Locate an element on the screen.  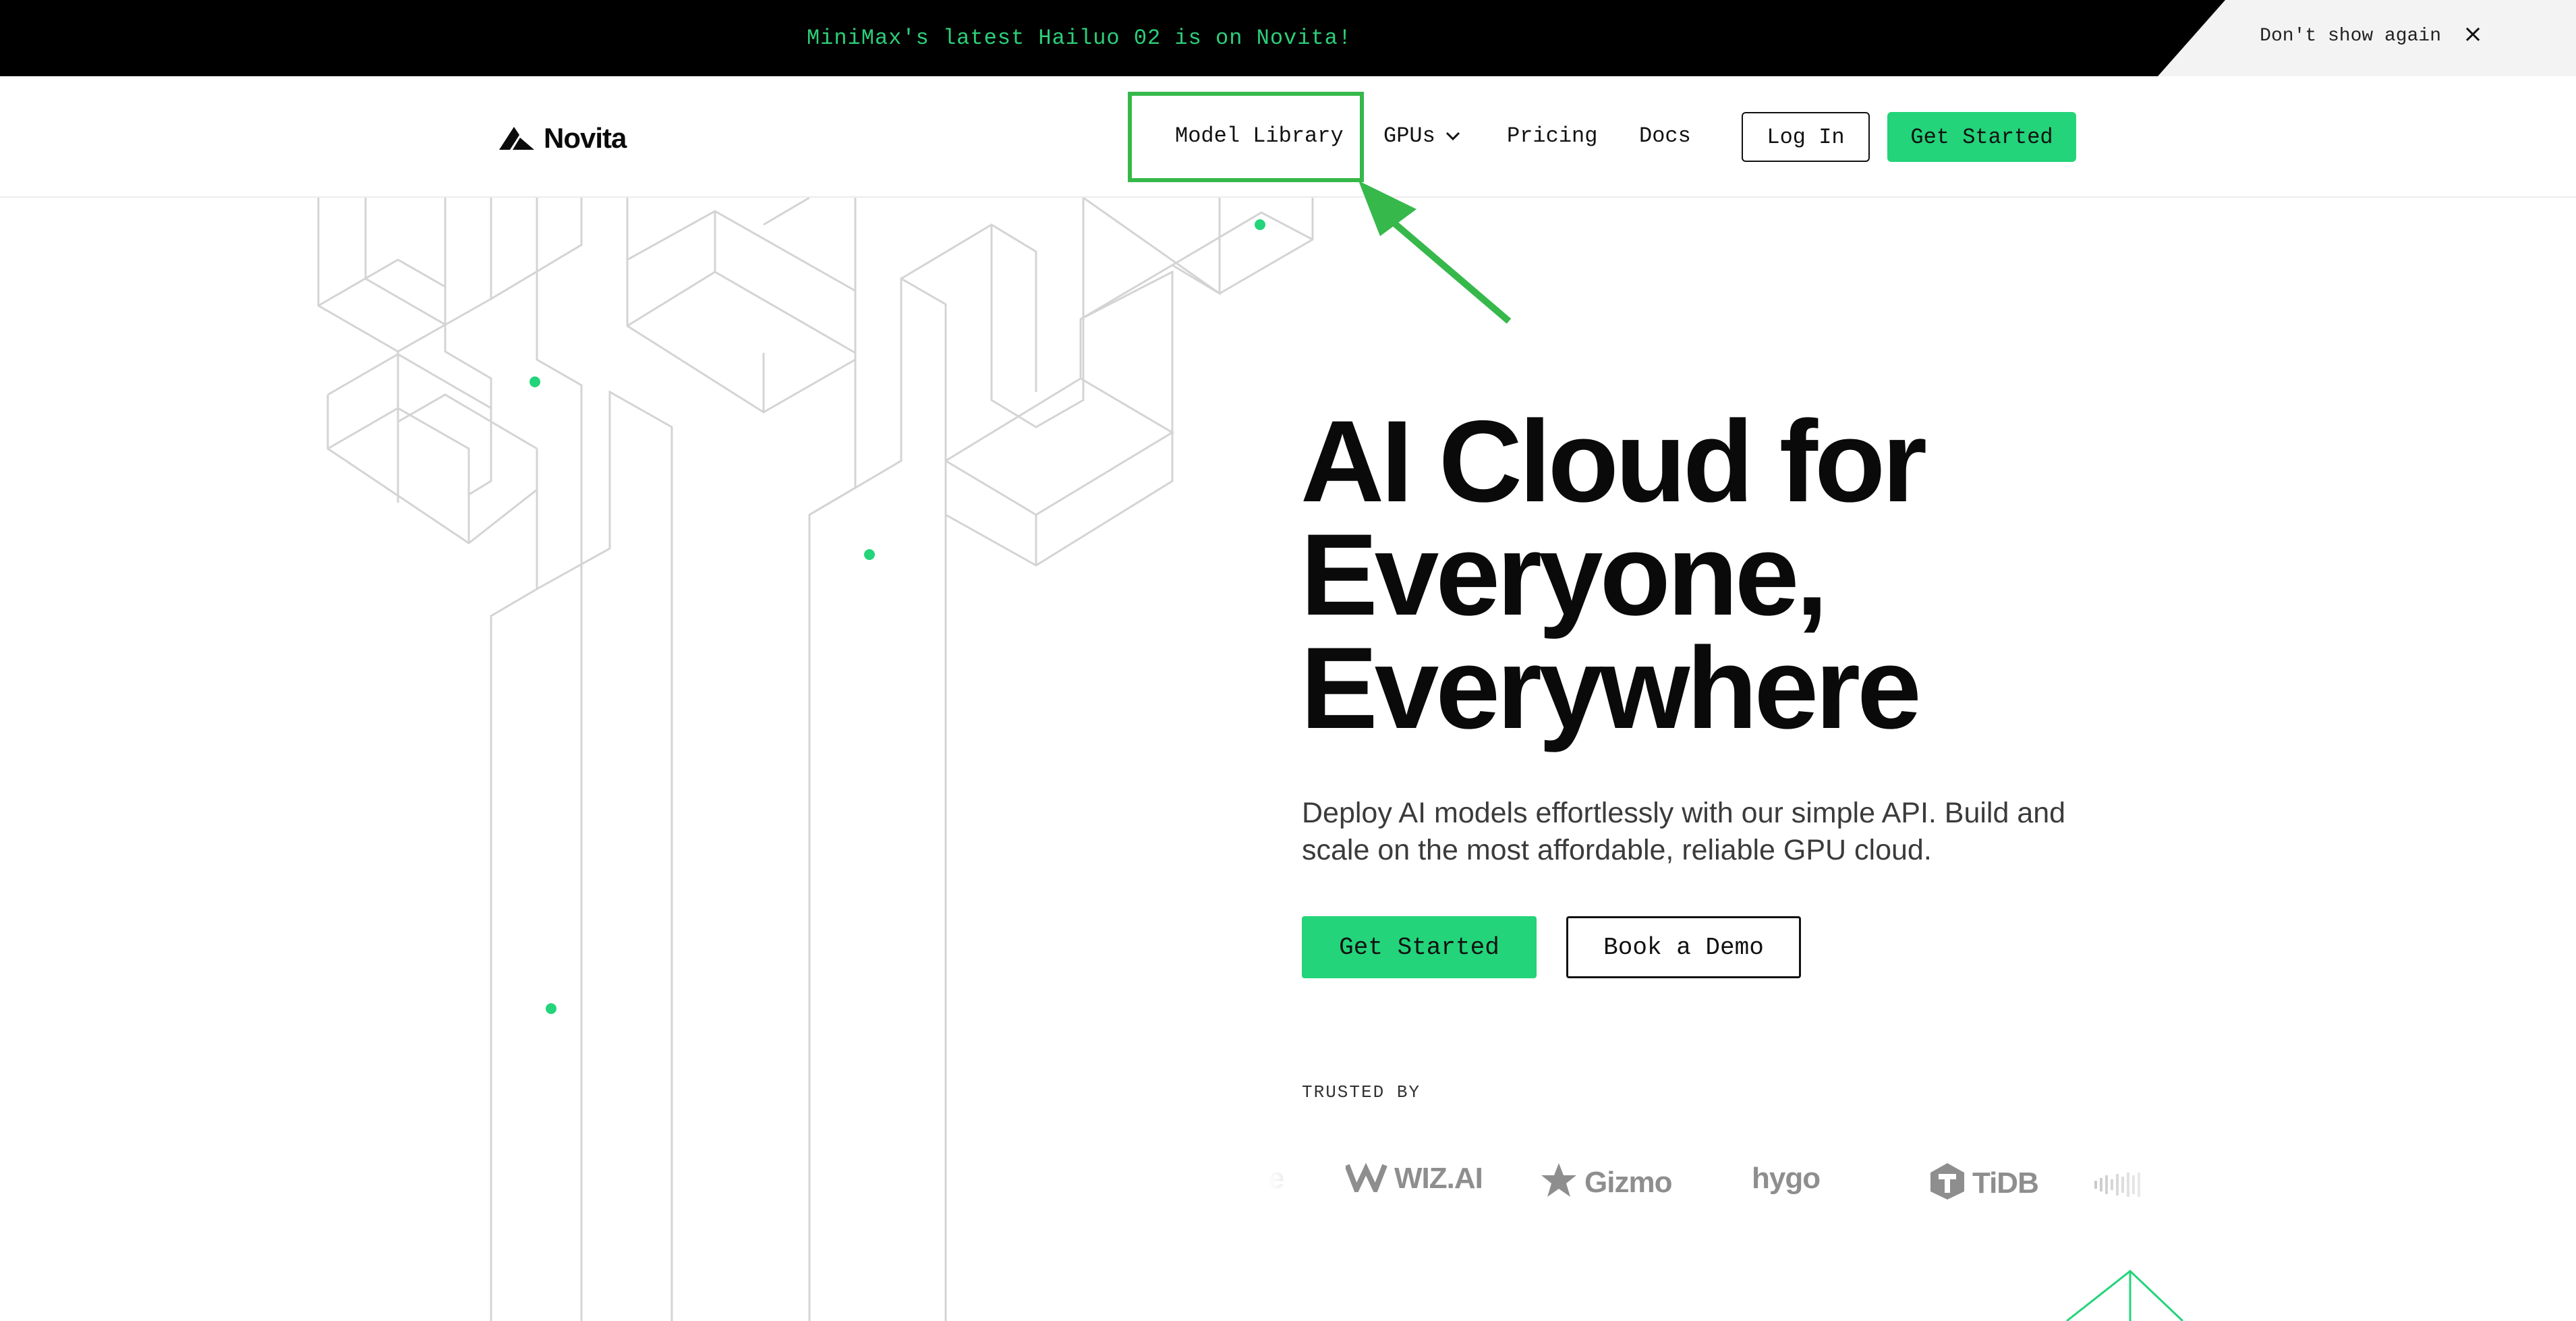
hero-title: AI Cloud for Everyone, Everywhere is located at coordinates (1772, 574).